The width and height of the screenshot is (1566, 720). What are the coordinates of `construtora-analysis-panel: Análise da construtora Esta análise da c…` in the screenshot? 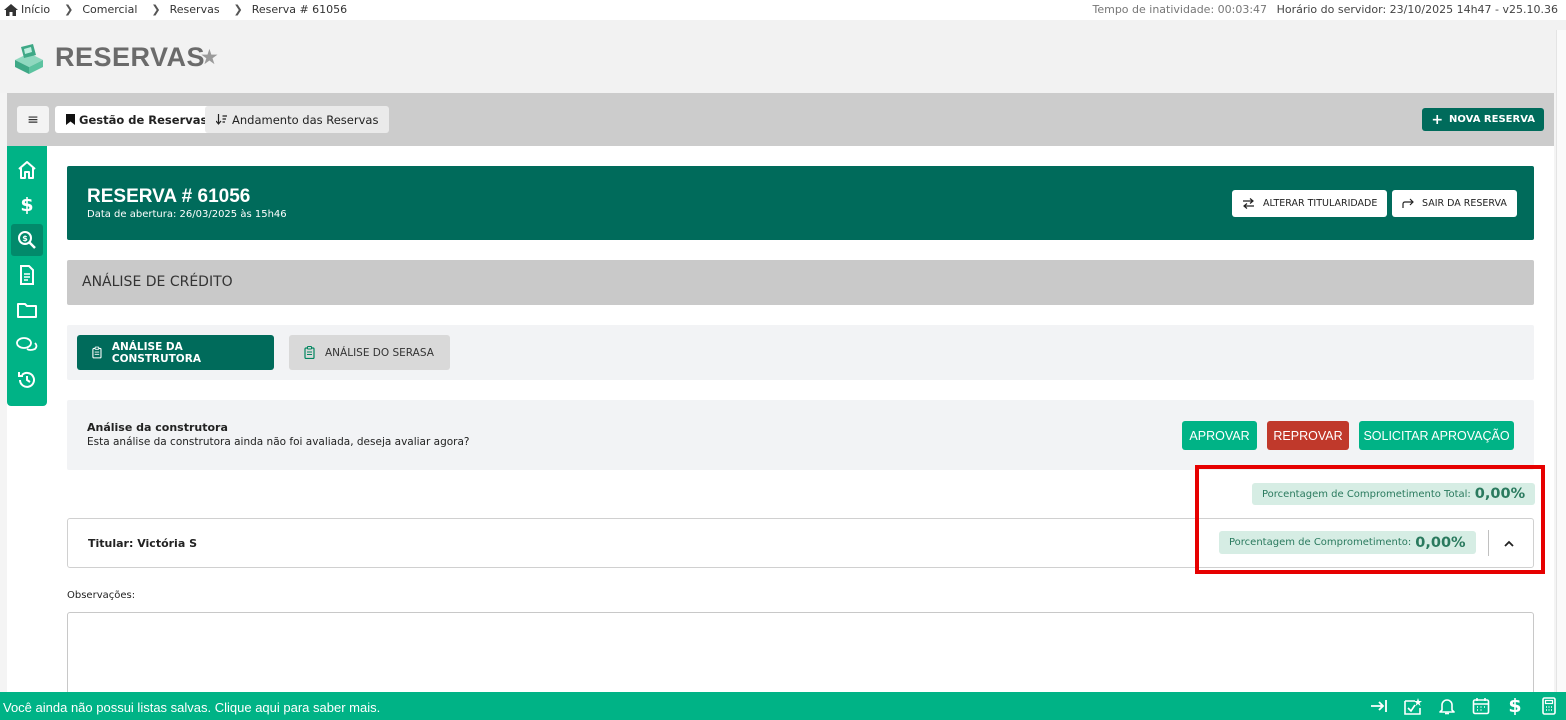 It's located at (800, 435).